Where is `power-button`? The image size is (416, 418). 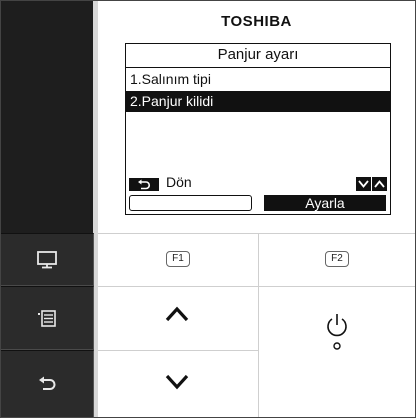
power-button is located at coordinates (337, 333).